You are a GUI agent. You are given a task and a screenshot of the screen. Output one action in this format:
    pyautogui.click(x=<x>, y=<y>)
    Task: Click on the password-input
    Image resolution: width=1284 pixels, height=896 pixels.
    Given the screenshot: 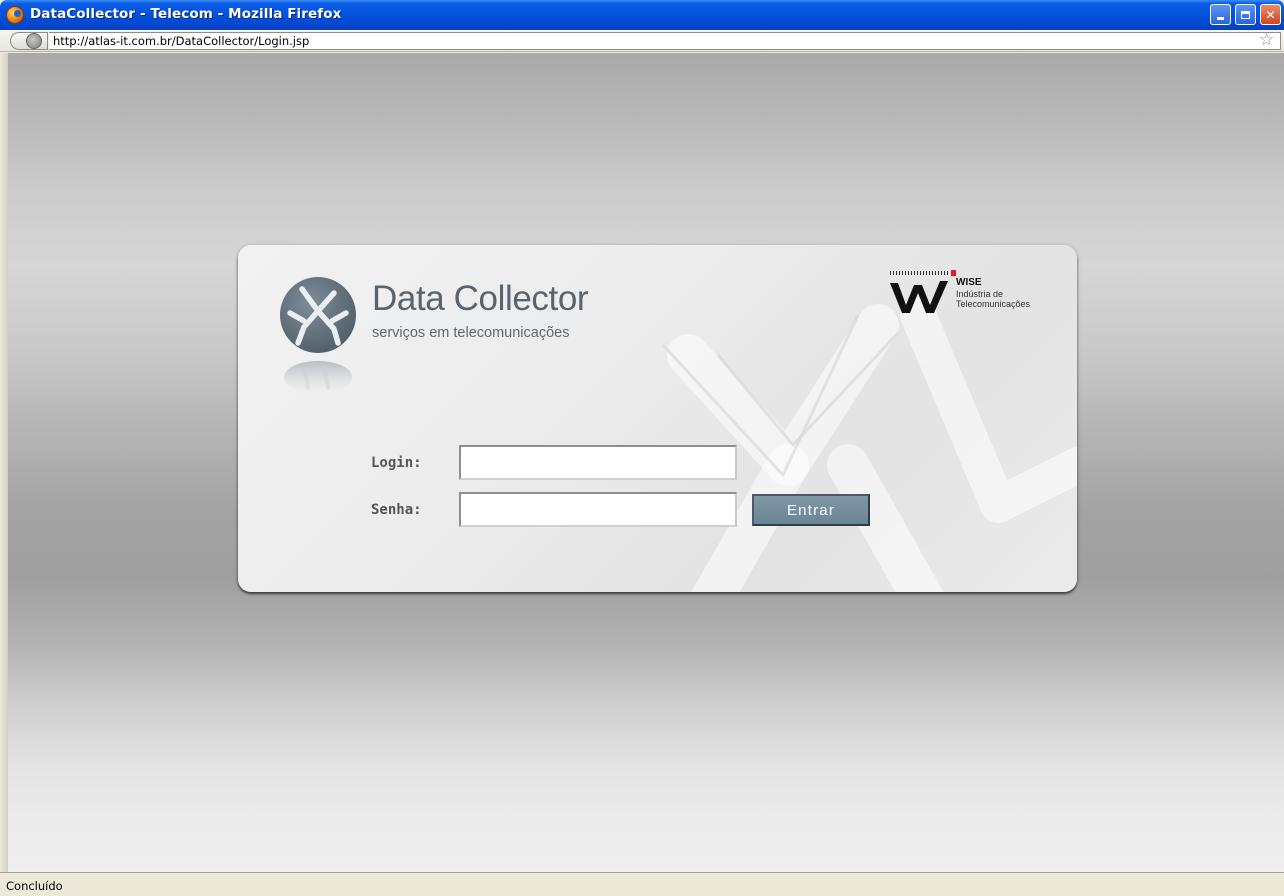 What is the action you would take?
    pyautogui.click(x=598, y=509)
    